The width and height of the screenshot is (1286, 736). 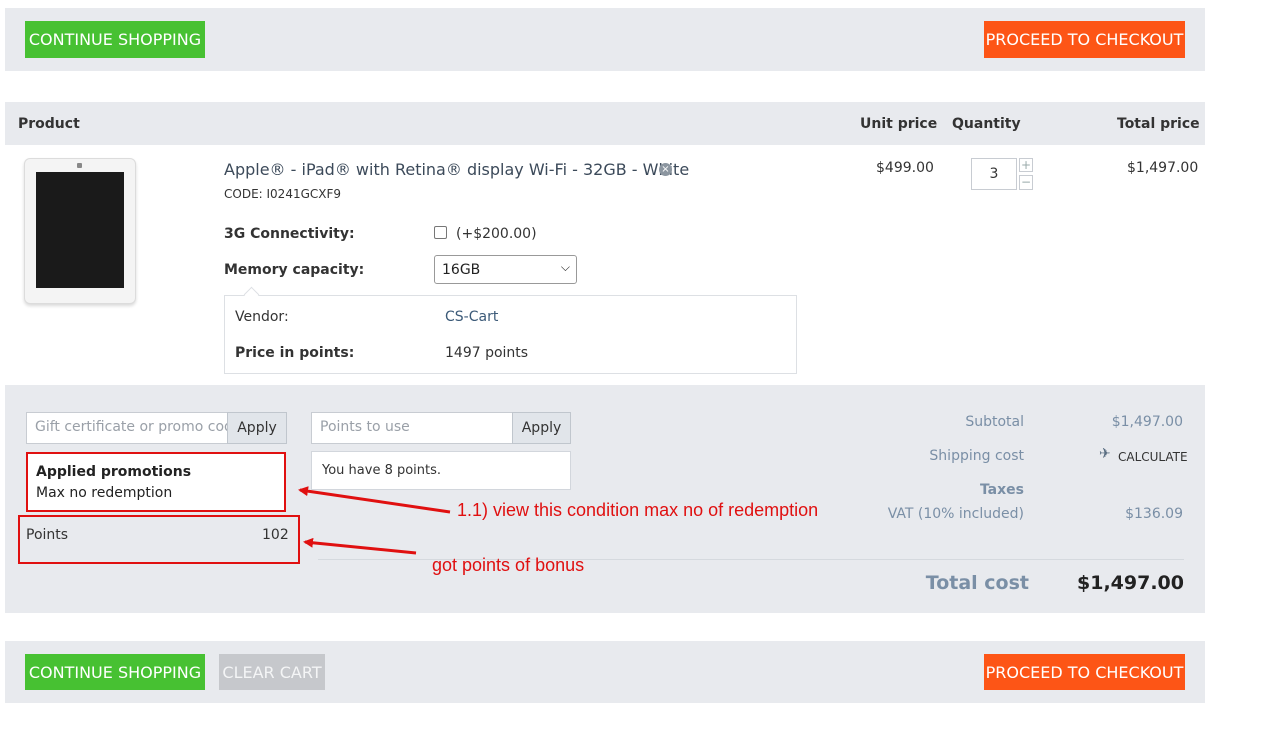 What do you see at coordinates (374, 520) in the screenshot?
I see `annotation-arrows` at bounding box center [374, 520].